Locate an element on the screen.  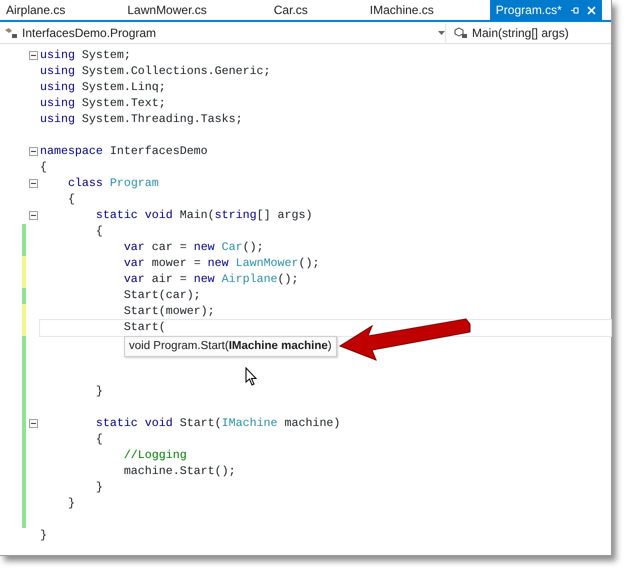
document-tab: Airplane.cs is located at coordinates (36, 10).